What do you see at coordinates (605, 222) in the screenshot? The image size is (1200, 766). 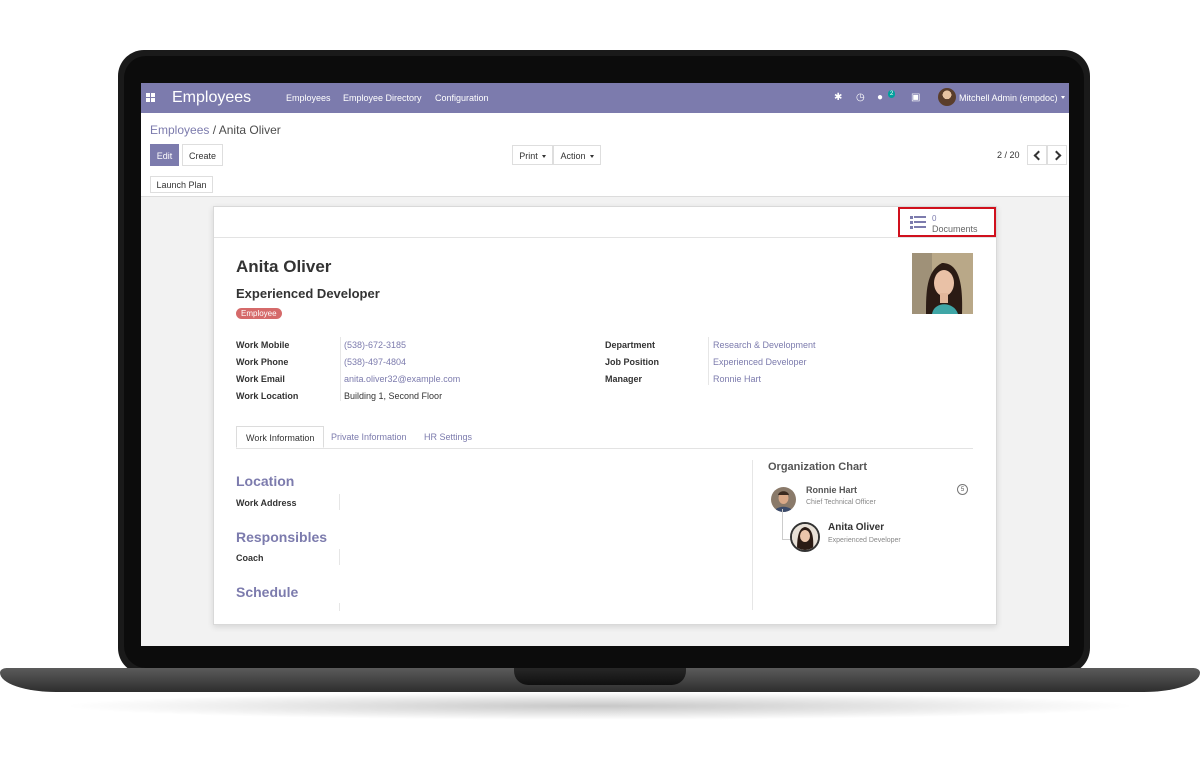 I see `smart-button-box: 0 Documents` at bounding box center [605, 222].